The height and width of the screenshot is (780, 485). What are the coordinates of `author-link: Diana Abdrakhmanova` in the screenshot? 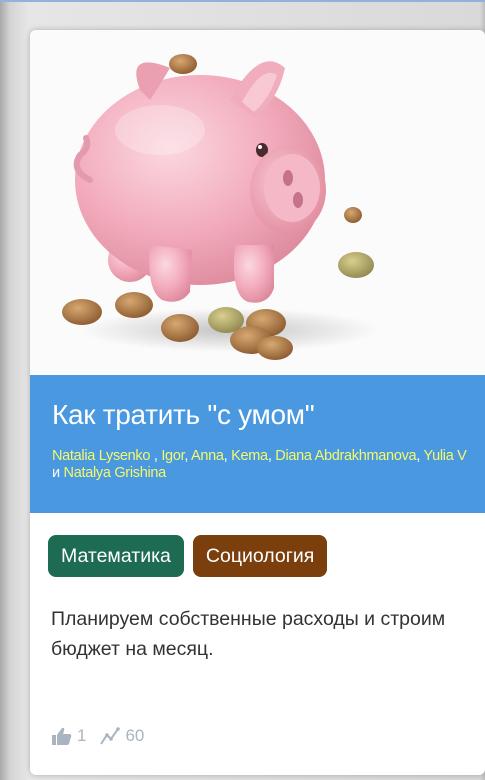 It's located at (345, 456).